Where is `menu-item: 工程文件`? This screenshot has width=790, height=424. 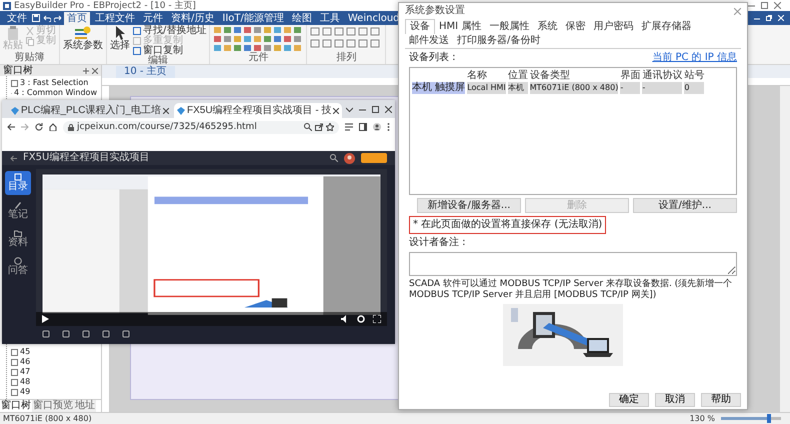 menu-item: 工程文件 is located at coordinates (115, 18).